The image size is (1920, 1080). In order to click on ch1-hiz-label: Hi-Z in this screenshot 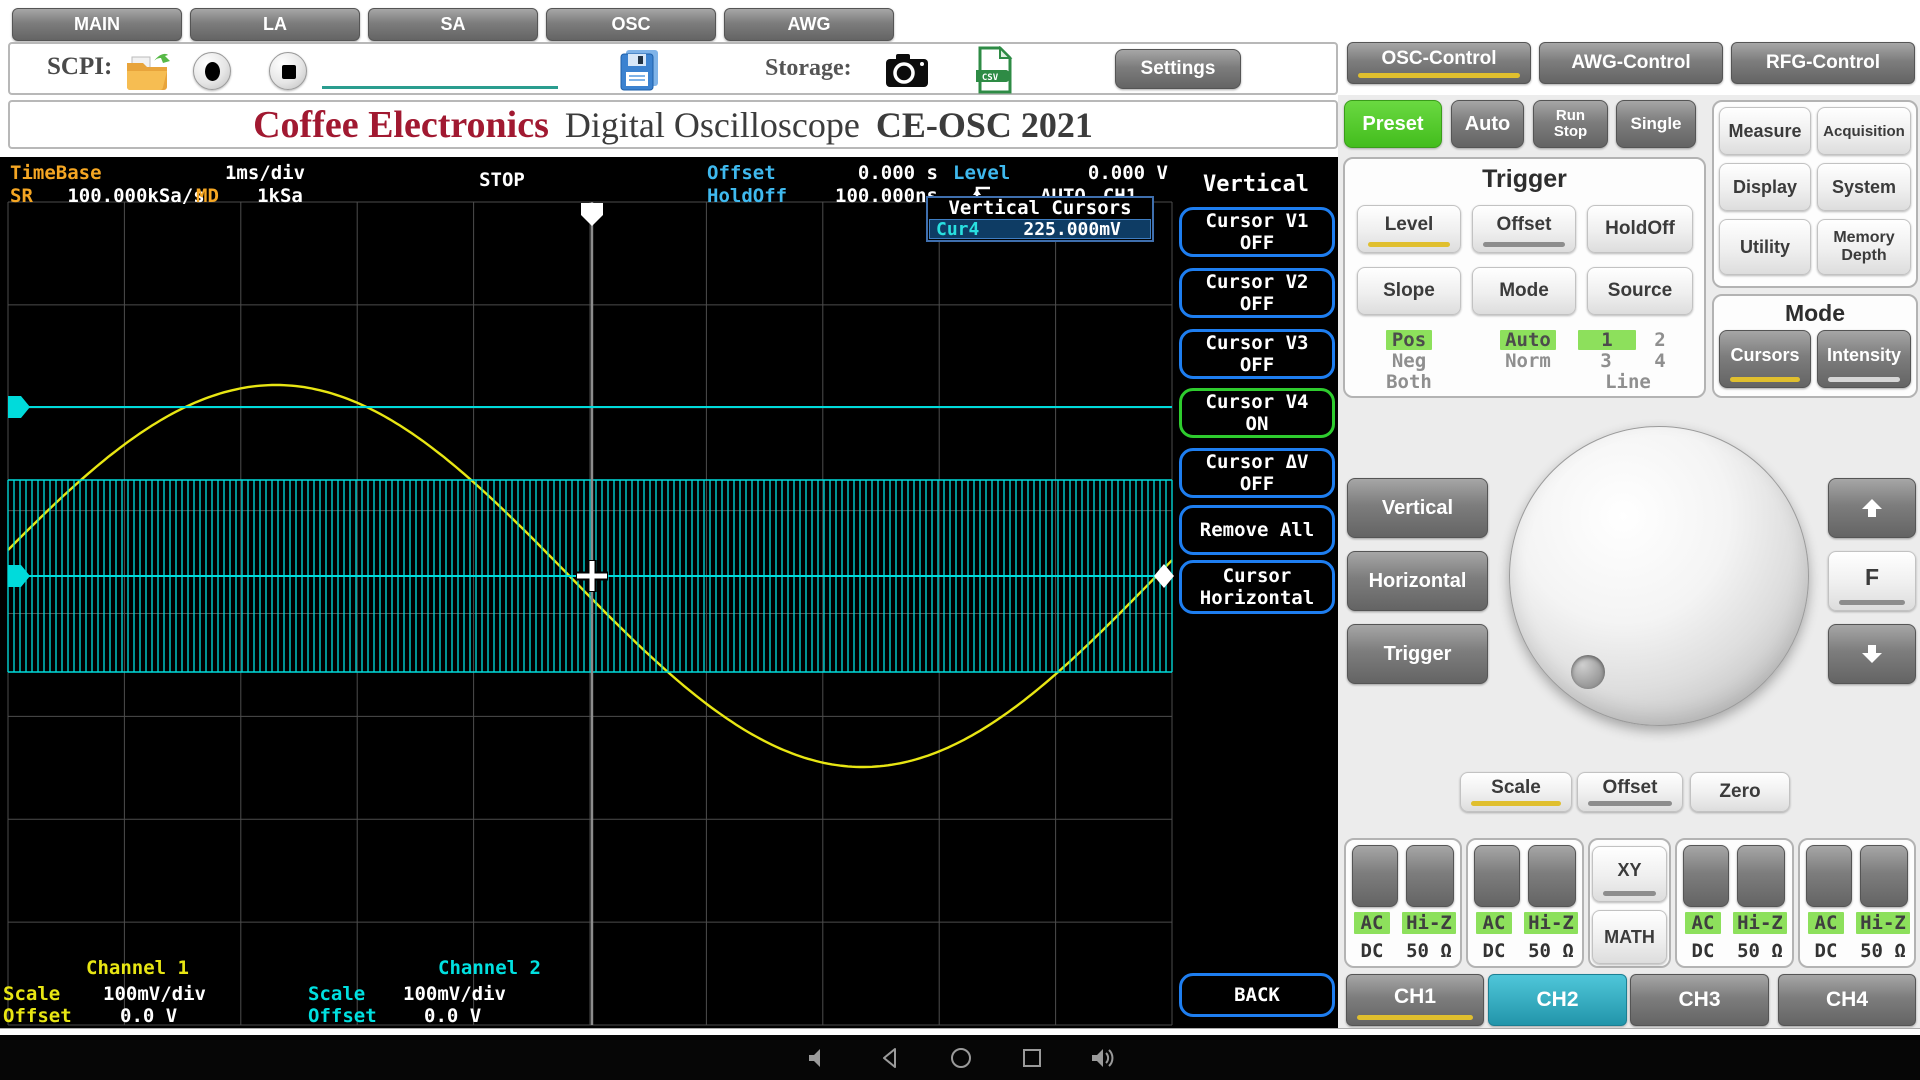, I will do `click(1429, 923)`.